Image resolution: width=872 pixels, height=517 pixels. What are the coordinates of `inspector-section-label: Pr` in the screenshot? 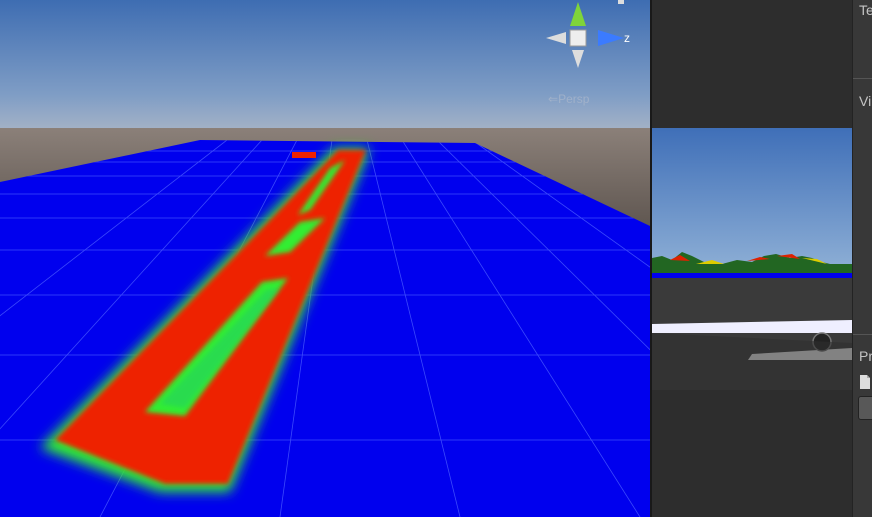 It's located at (865, 356).